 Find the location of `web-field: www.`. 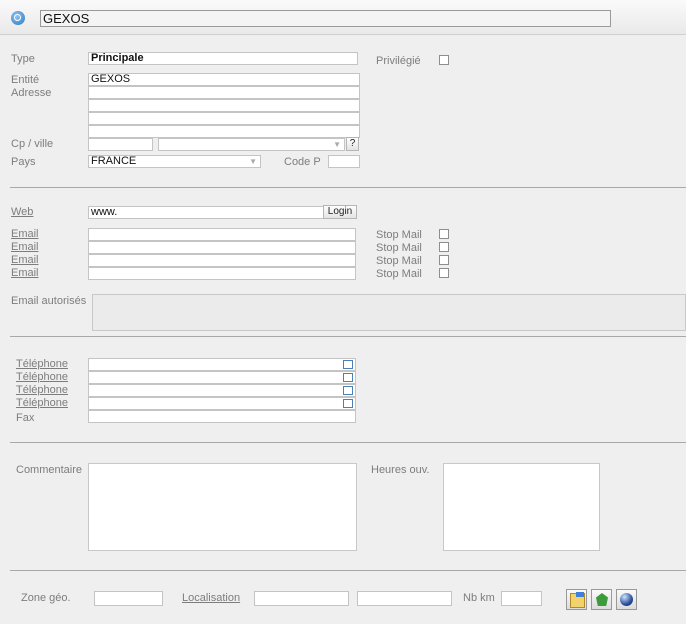

web-field: www. is located at coordinates (206, 212).